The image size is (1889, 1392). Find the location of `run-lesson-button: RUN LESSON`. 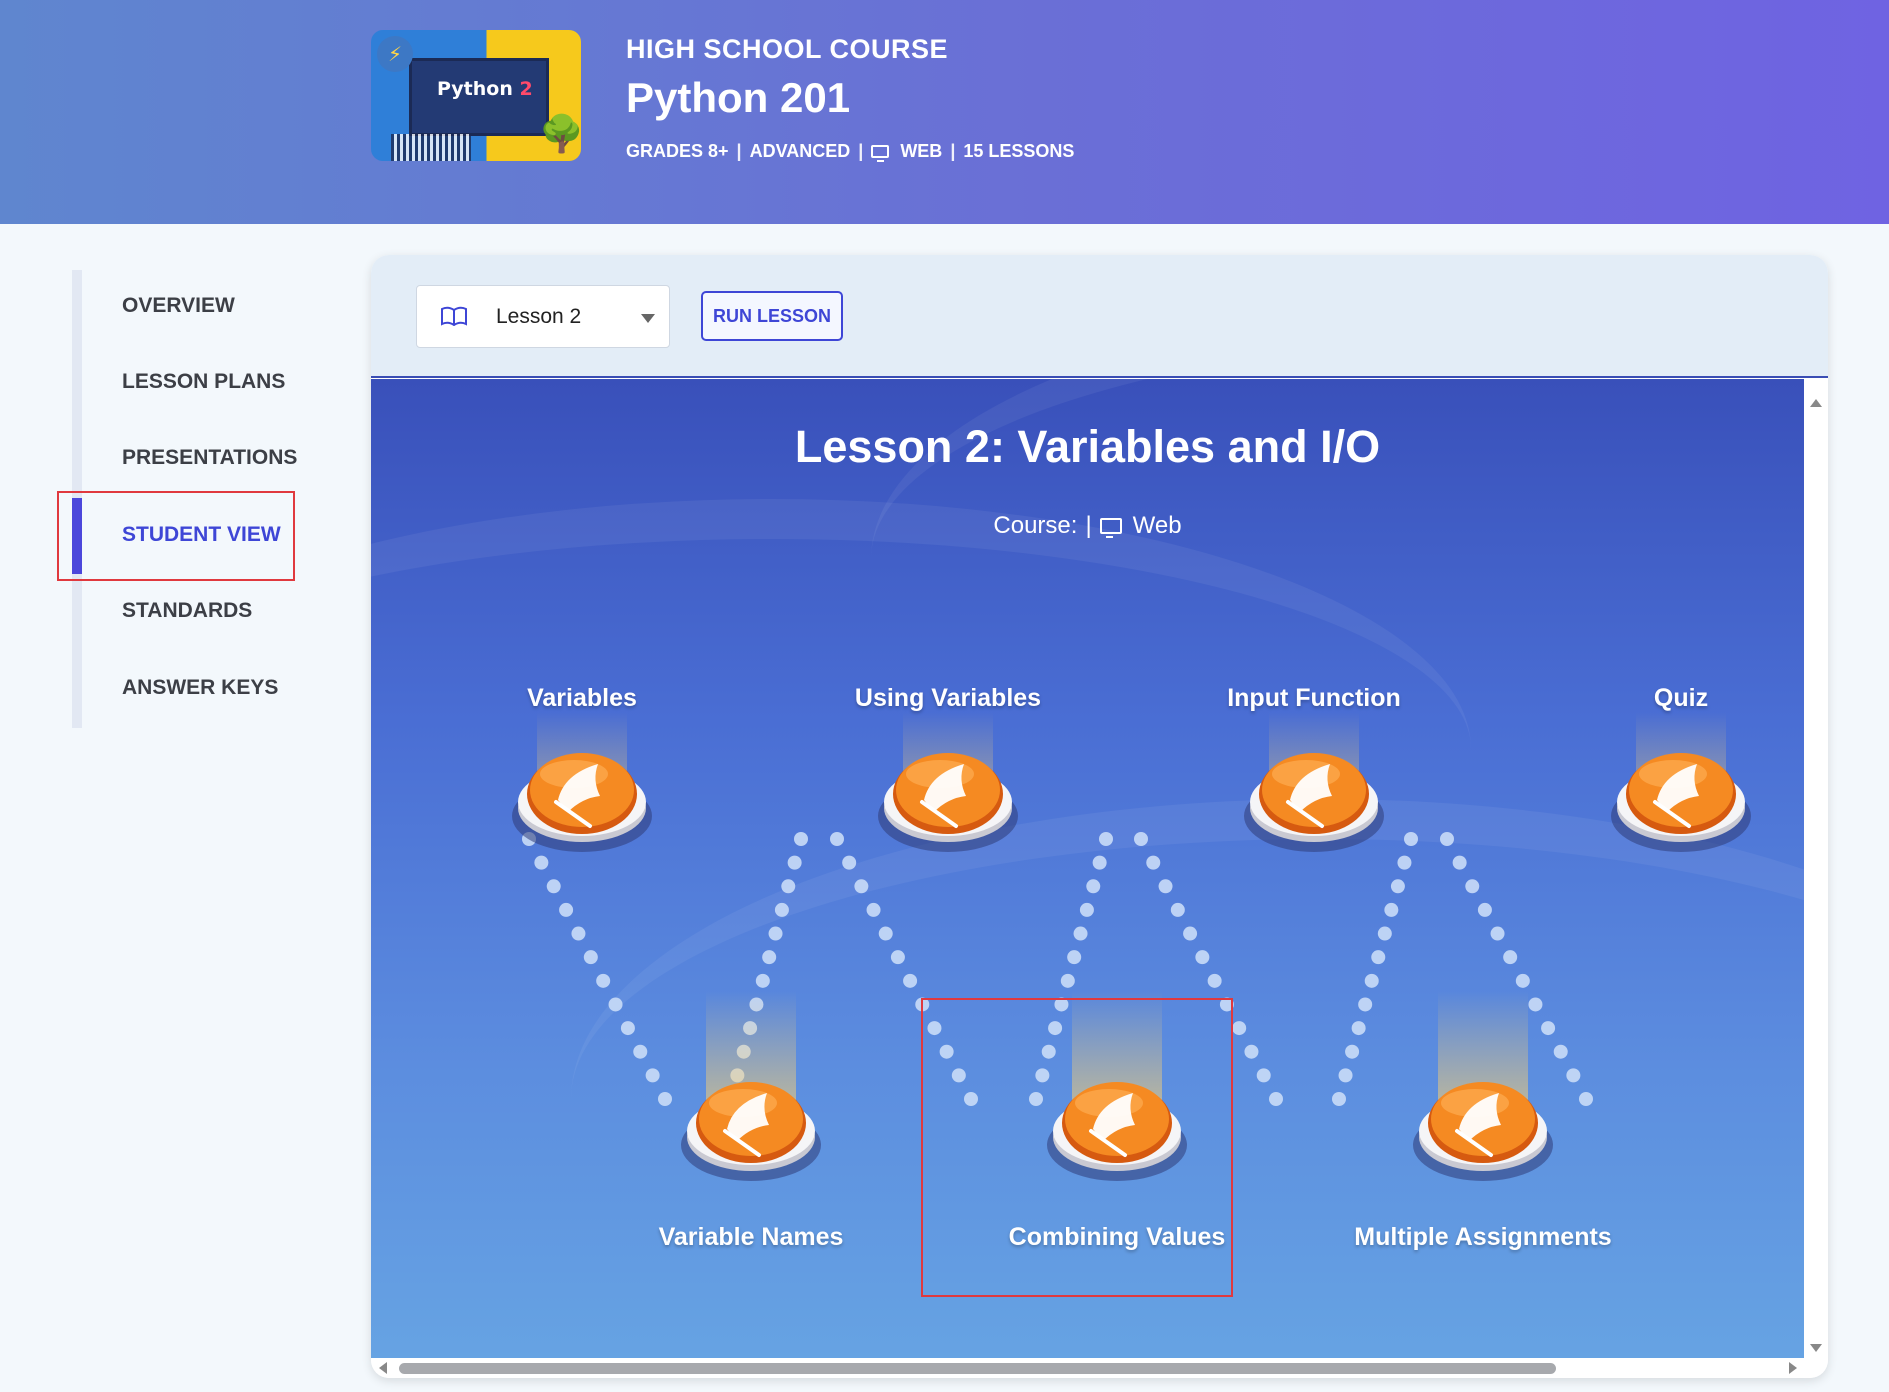

run-lesson-button: RUN LESSON is located at coordinates (772, 316).